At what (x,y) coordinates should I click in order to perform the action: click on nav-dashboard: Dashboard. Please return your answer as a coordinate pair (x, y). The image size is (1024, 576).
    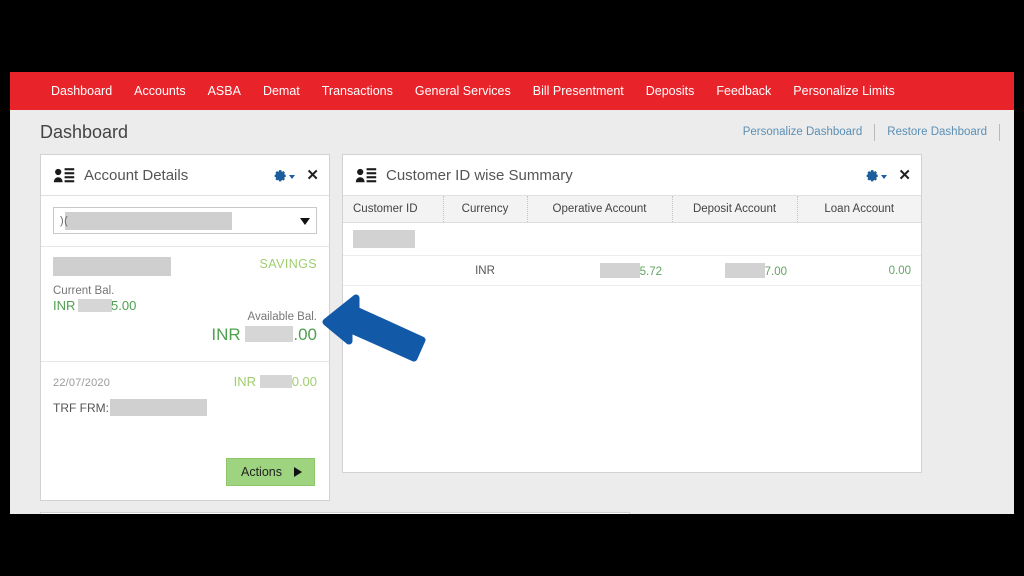
    Looking at the image, I should click on (81, 91).